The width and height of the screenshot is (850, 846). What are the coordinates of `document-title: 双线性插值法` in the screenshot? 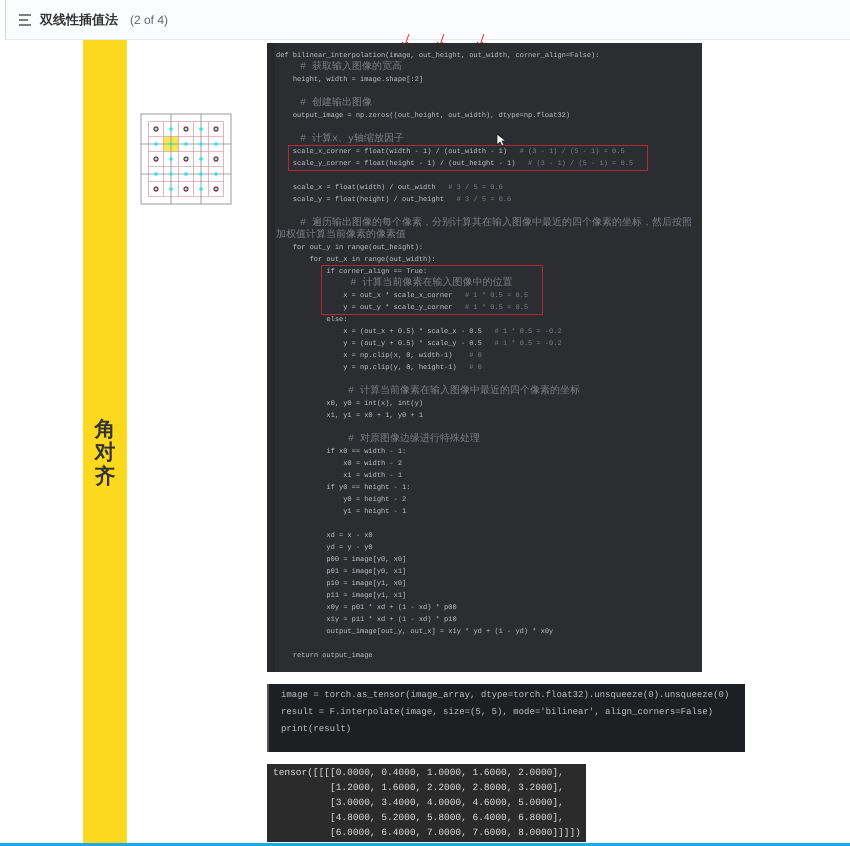 It's located at (79, 19).